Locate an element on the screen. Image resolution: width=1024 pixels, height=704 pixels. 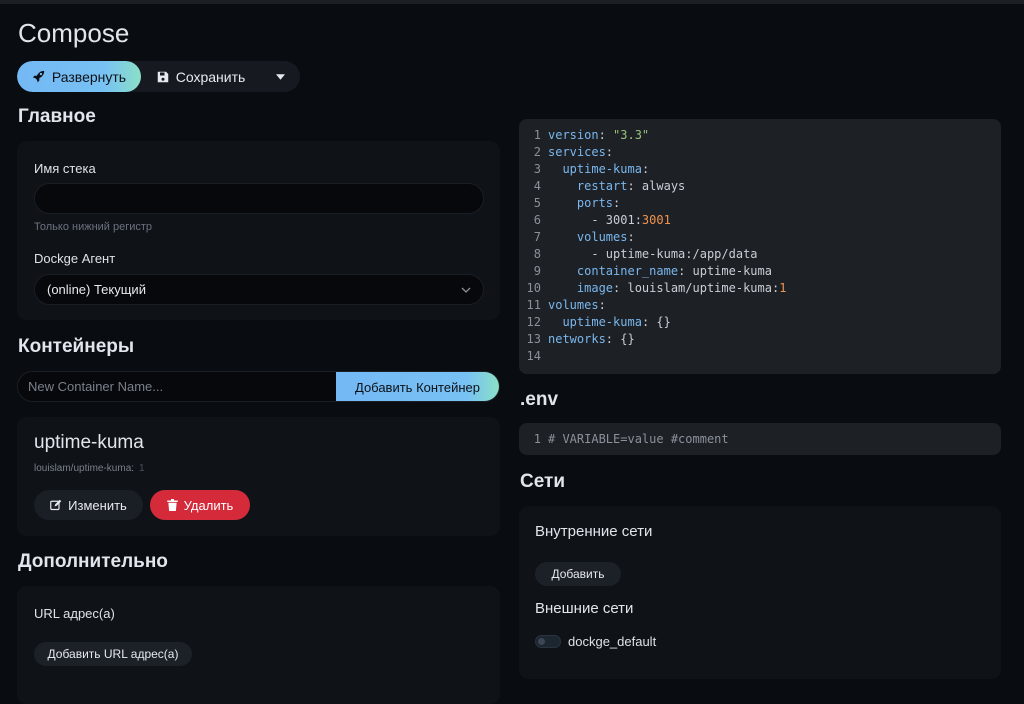
line-number: 14 is located at coordinates (533, 356).